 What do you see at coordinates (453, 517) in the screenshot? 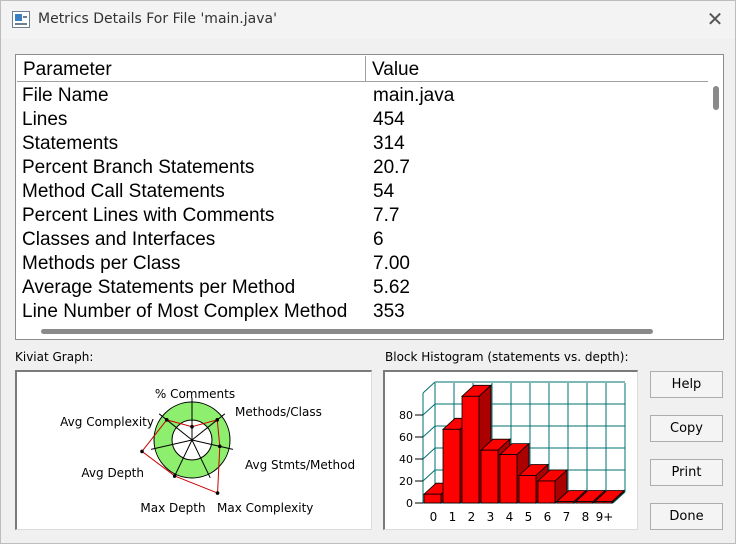
I see `x-tick-label: 1` at bounding box center [453, 517].